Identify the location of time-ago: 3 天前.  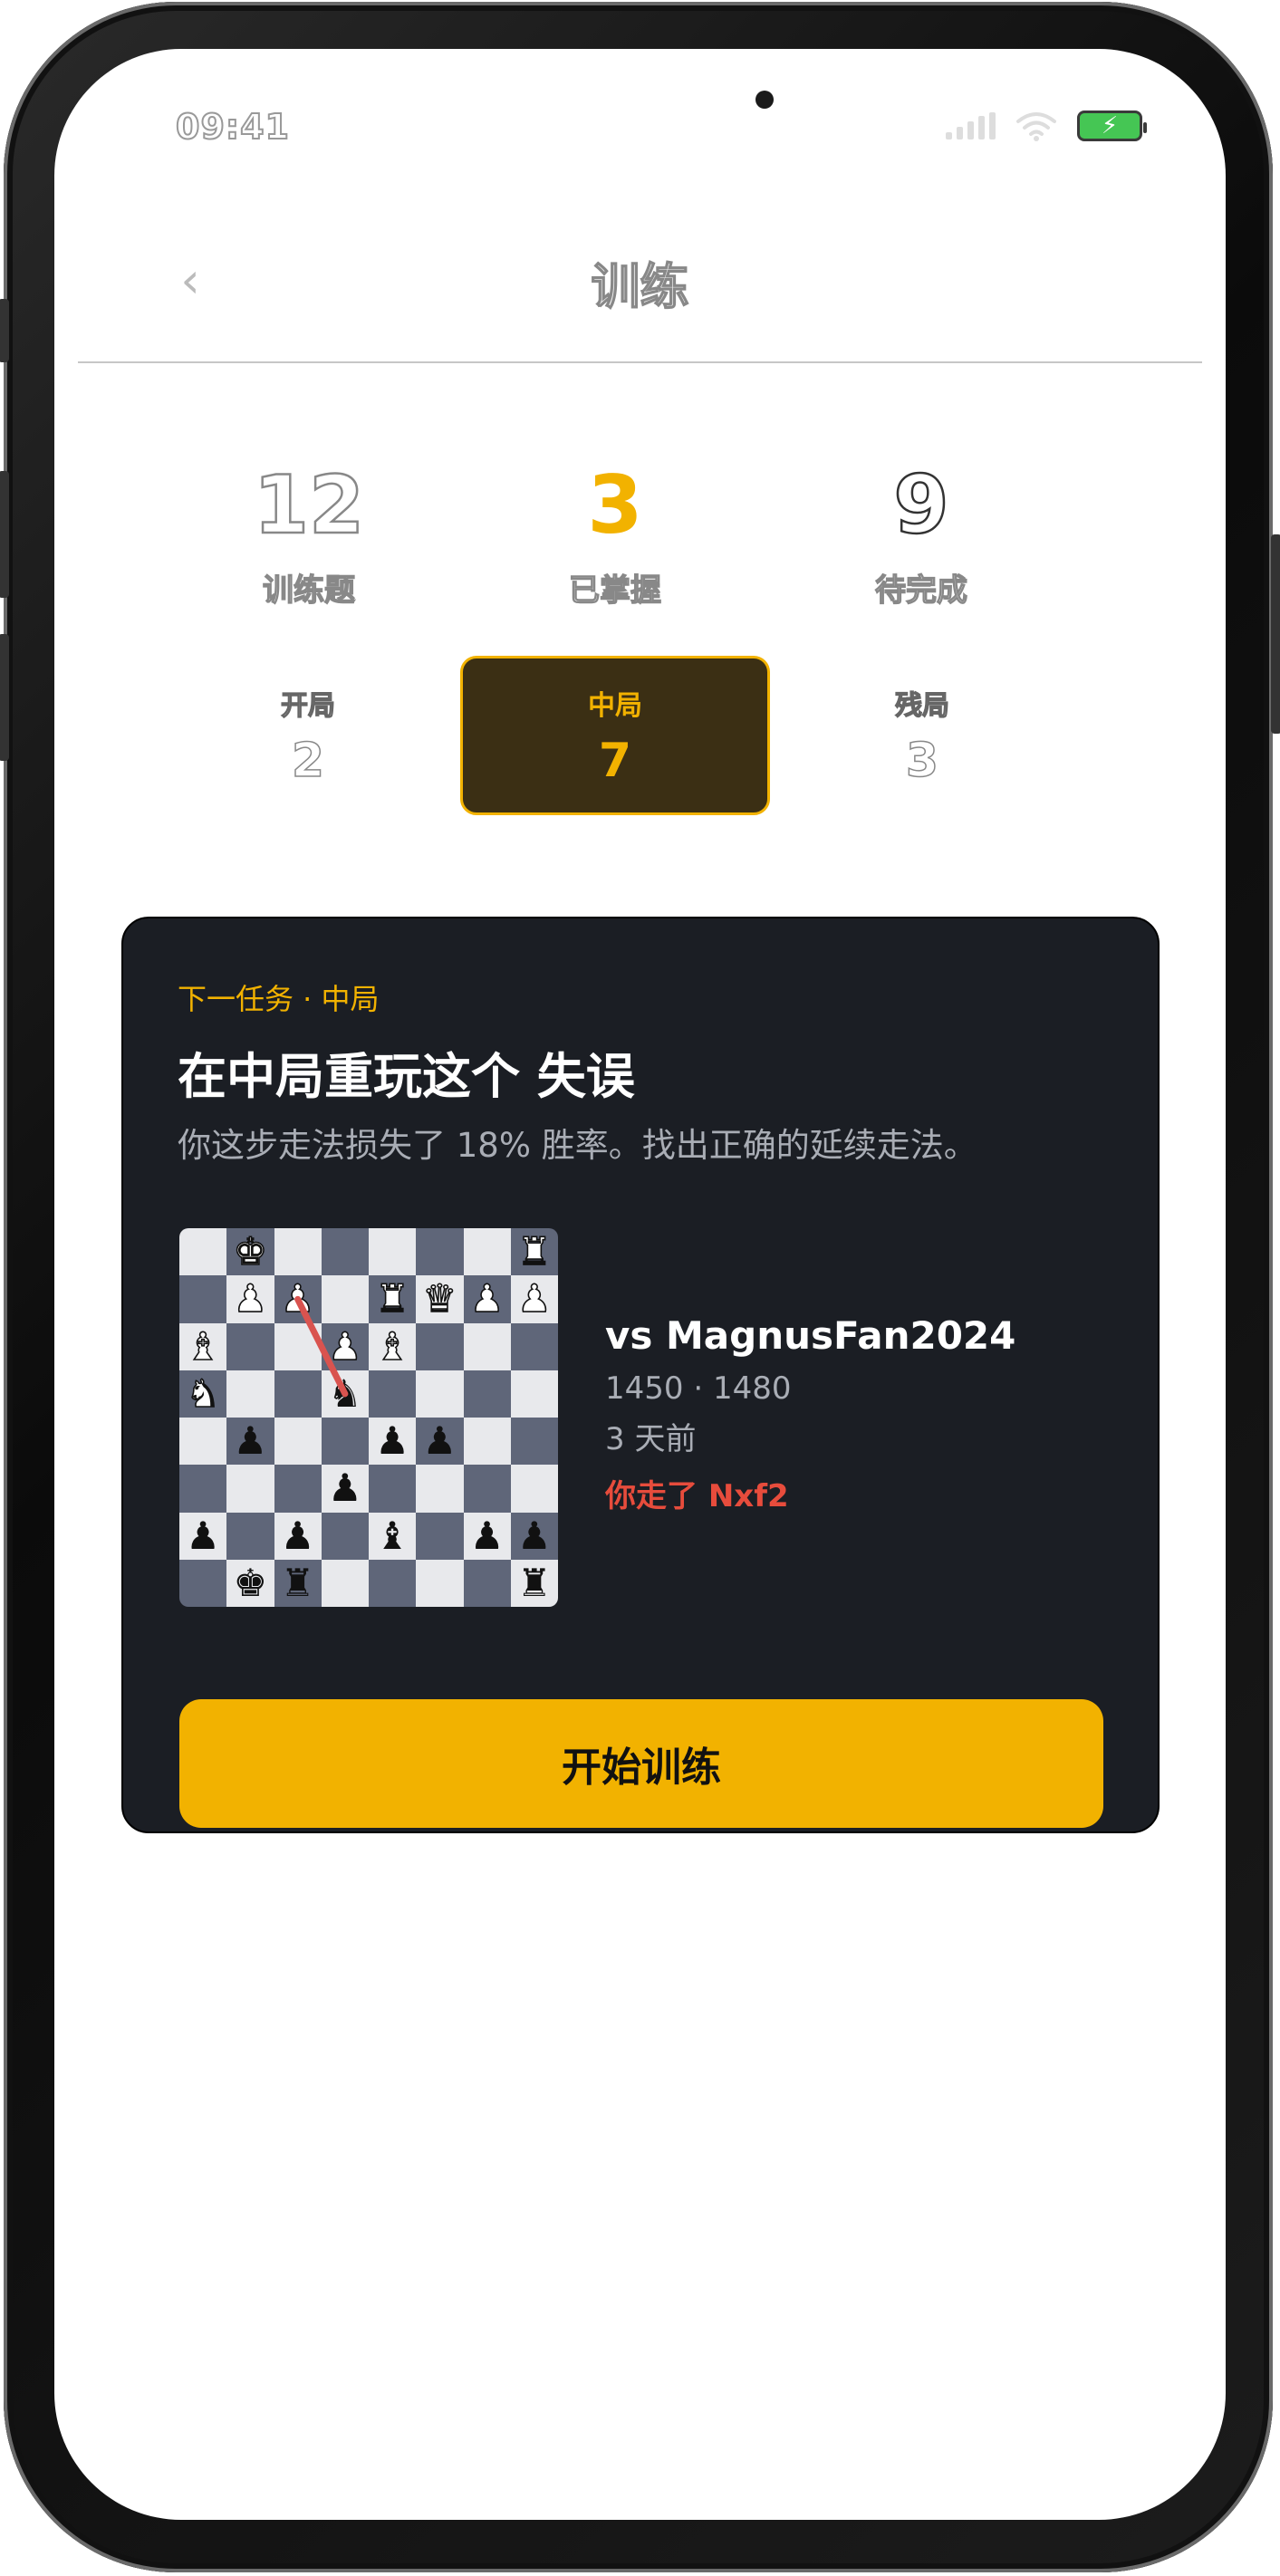
(651, 1439).